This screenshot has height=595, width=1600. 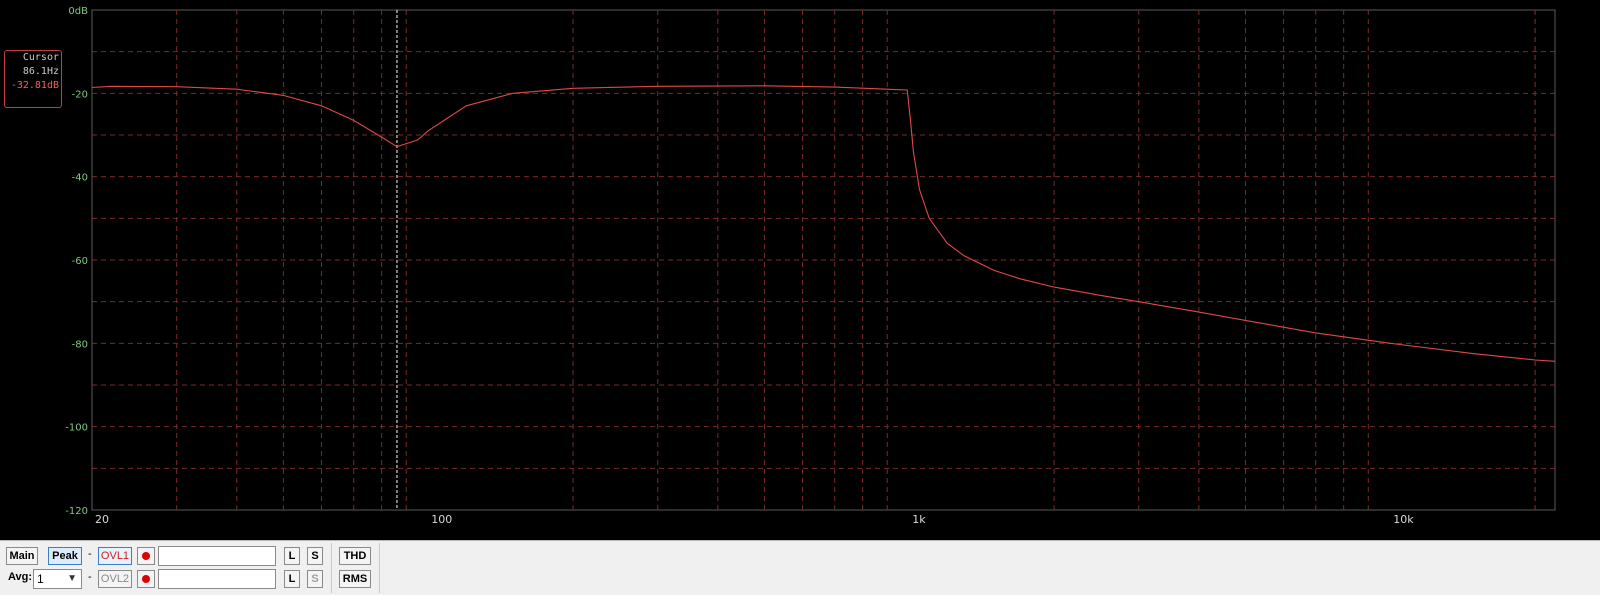 I want to click on x-tick-label: 100, so click(x=441, y=519).